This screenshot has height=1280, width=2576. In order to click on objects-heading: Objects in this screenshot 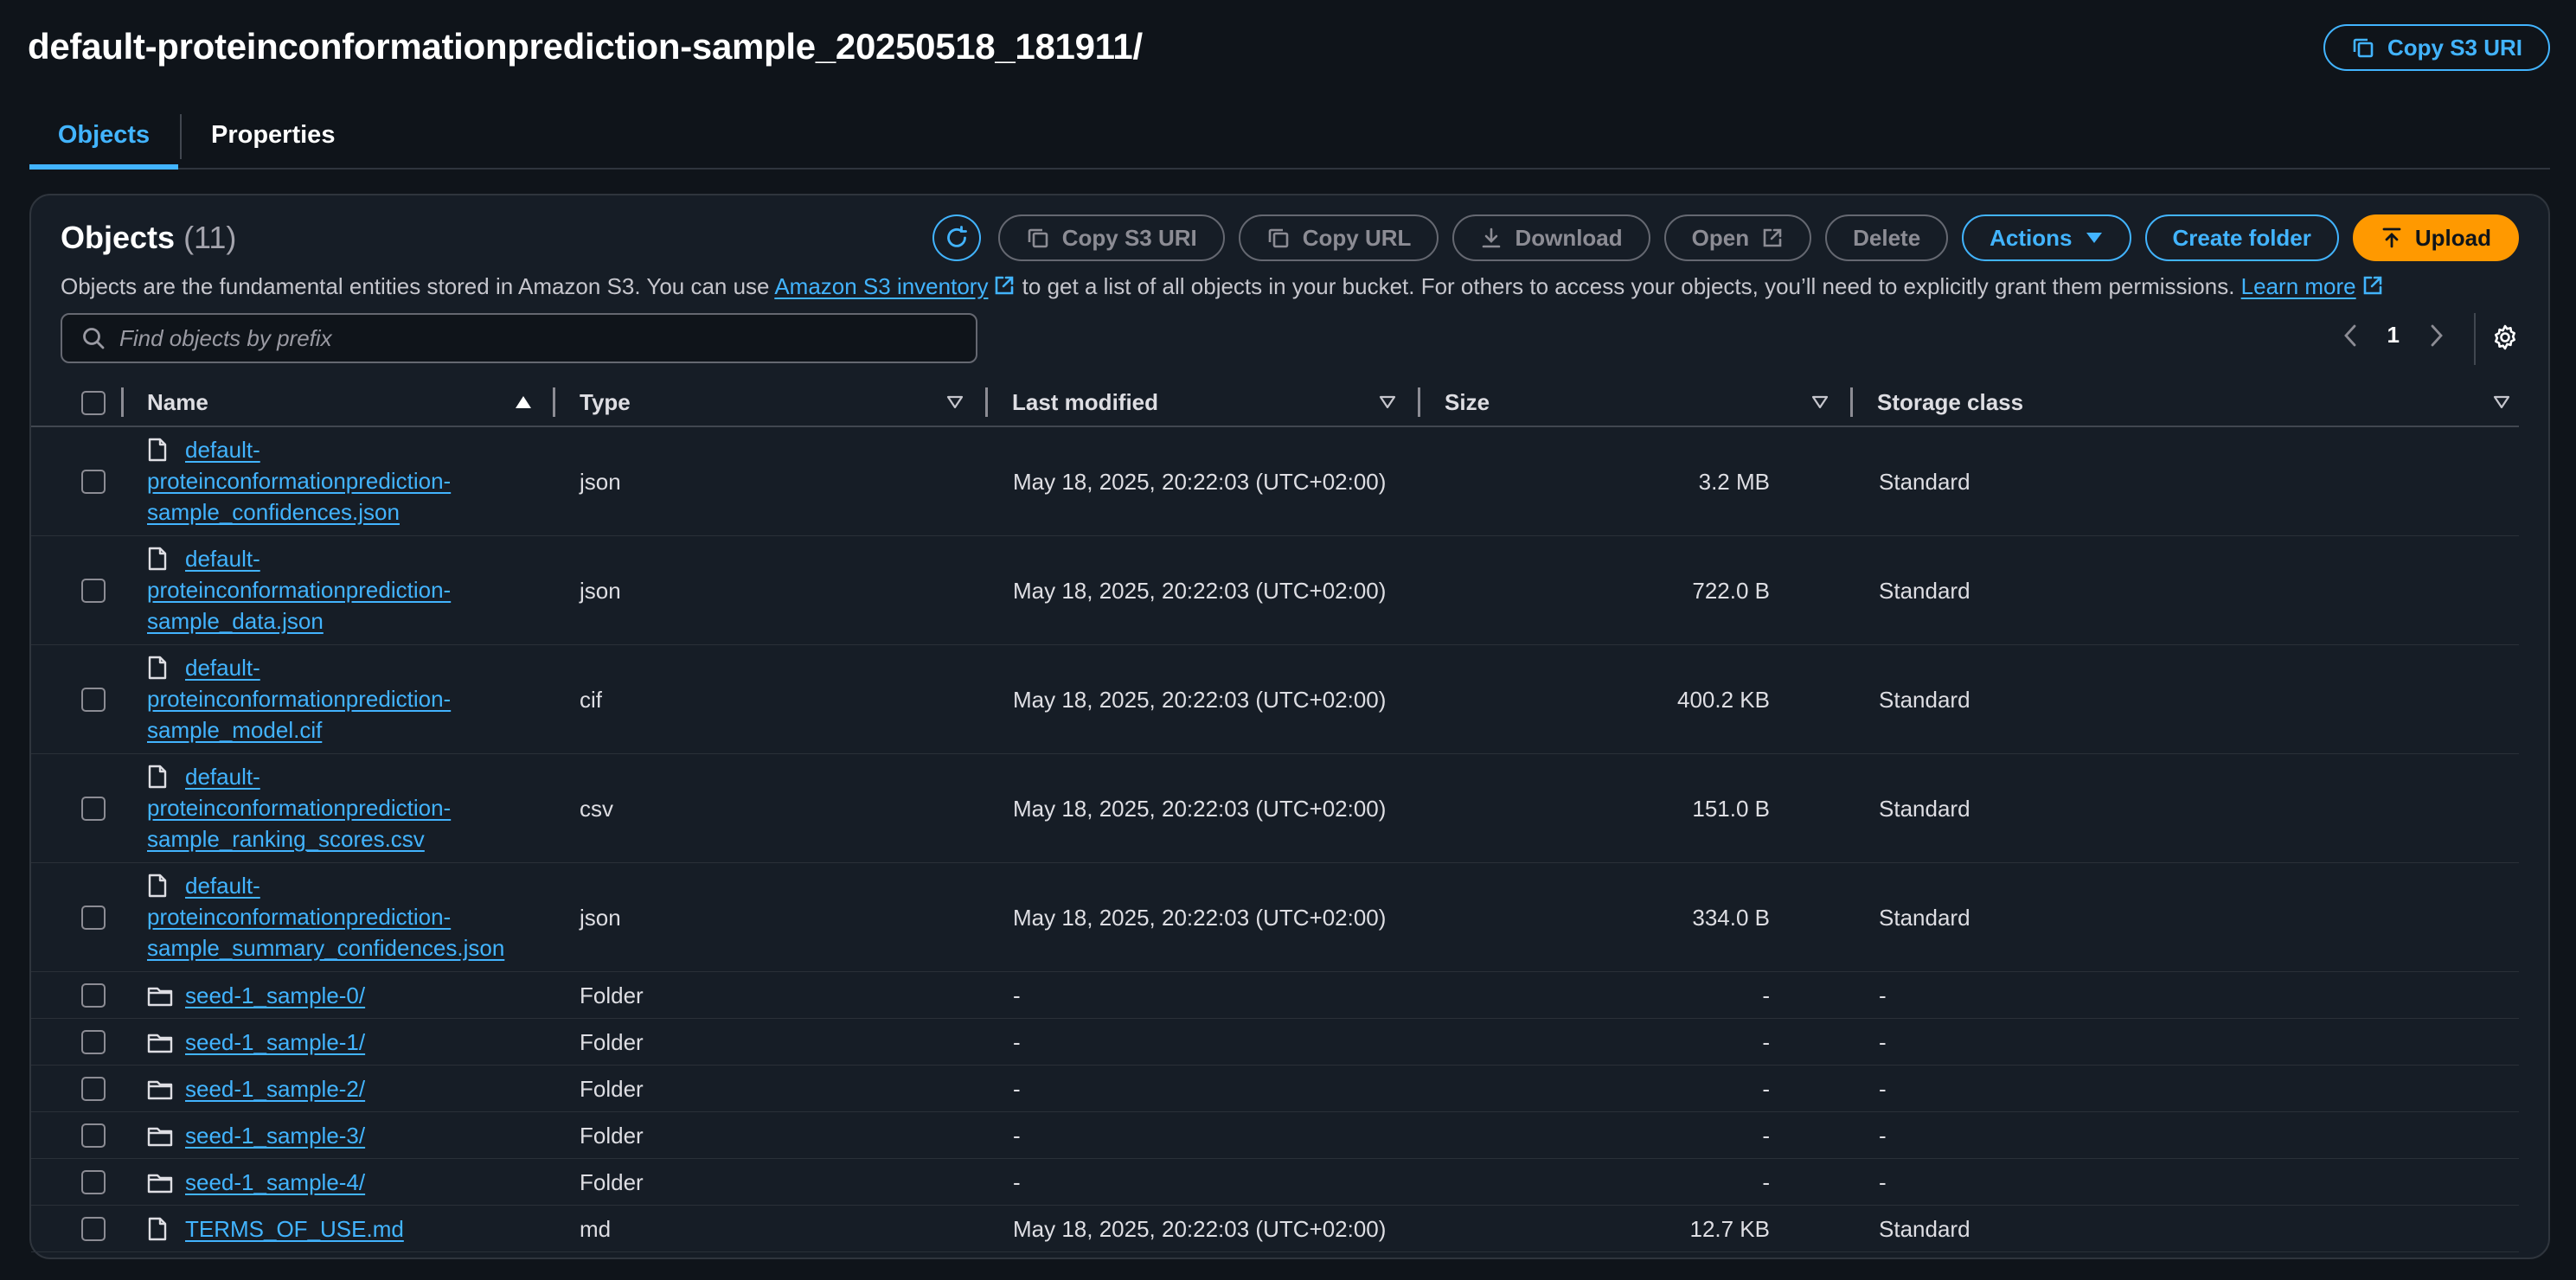, I will do `click(119, 237)`.